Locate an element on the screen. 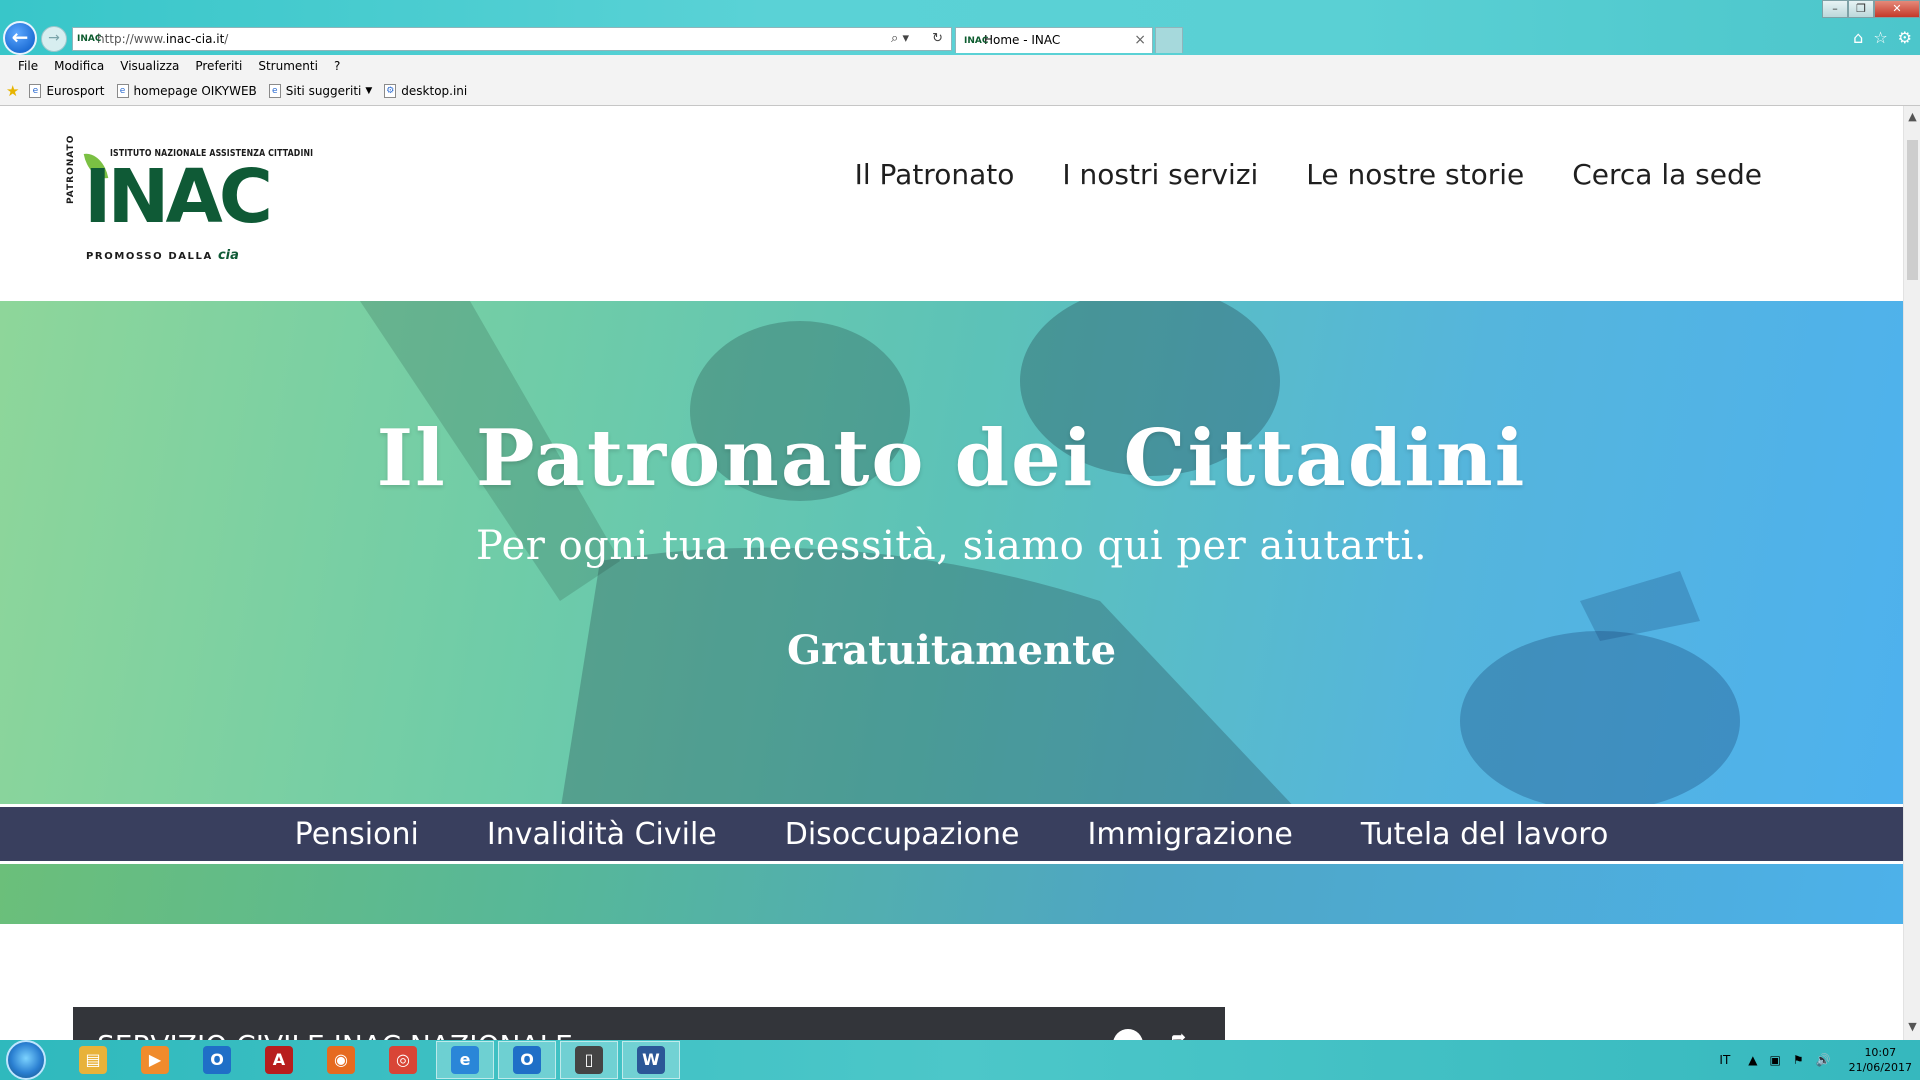 The width and height of the screenshot is (1920, 1080). taskbar-app-internet-explorer: e is located at coordinates (465, 1060).